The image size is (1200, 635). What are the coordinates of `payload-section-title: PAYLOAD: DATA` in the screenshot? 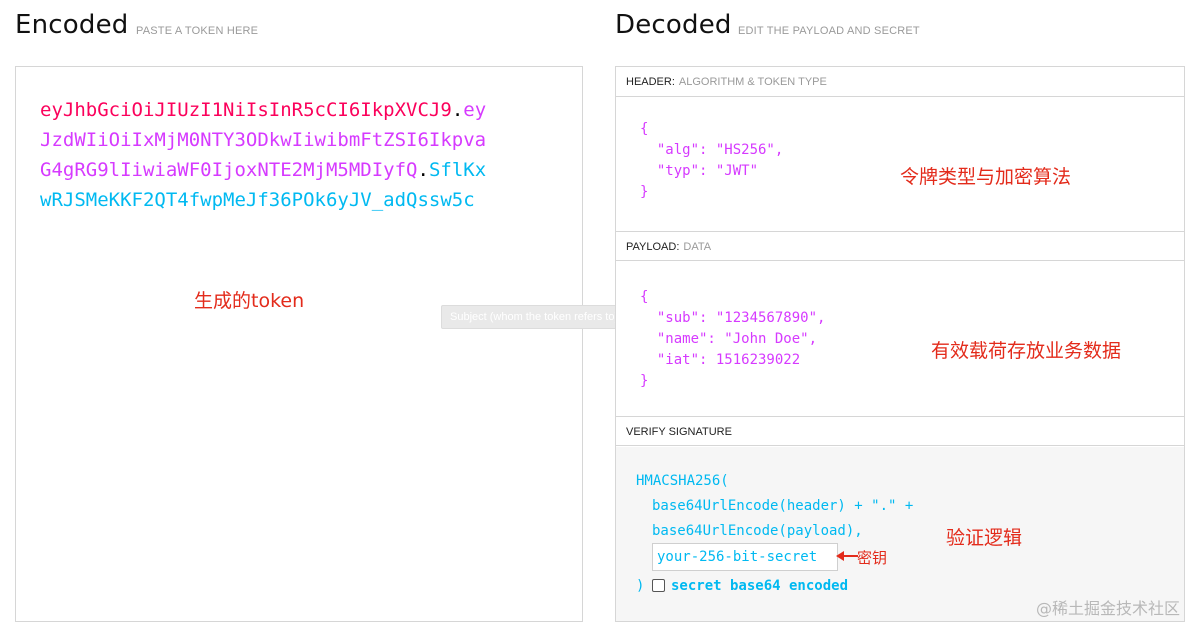 It's located at (900, 246).